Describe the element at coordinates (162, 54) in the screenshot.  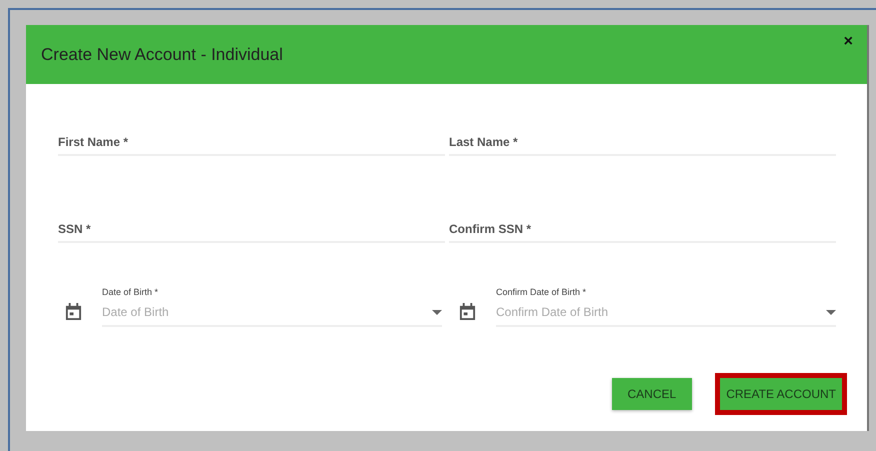
I see `dialog-title: Create New Account - Individual` at that location.